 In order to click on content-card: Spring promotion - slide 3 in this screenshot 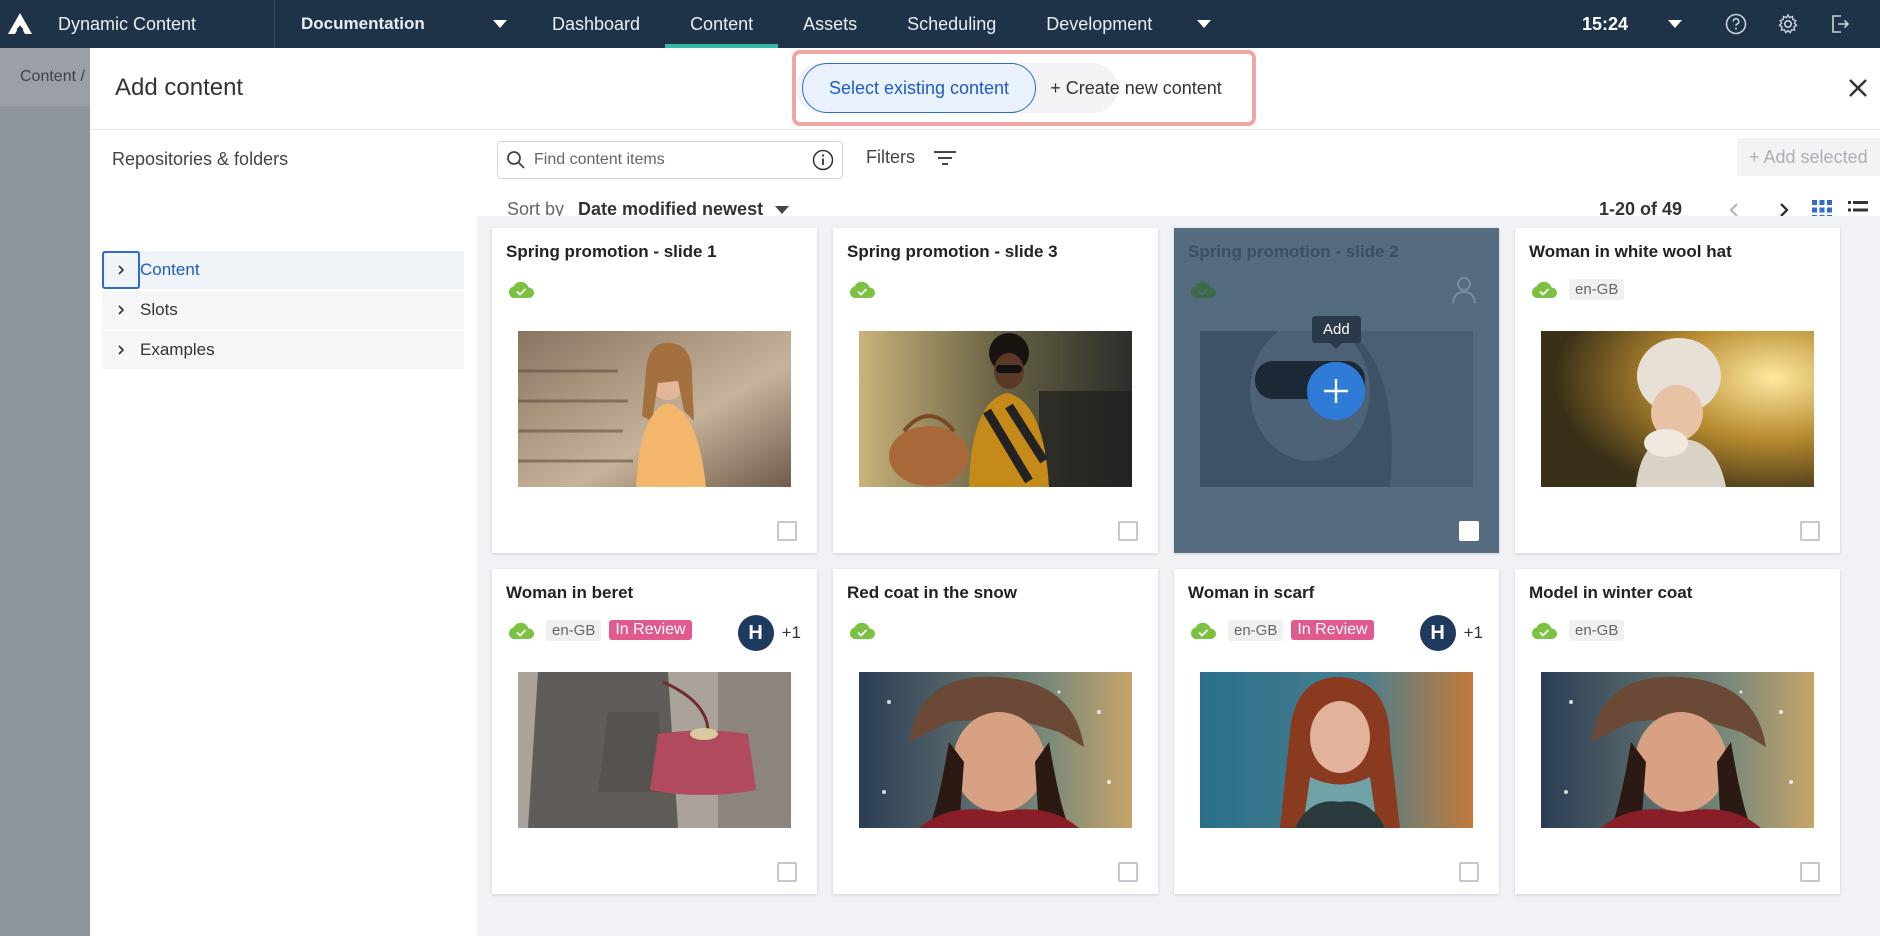, I will do `click(995, 390)`.